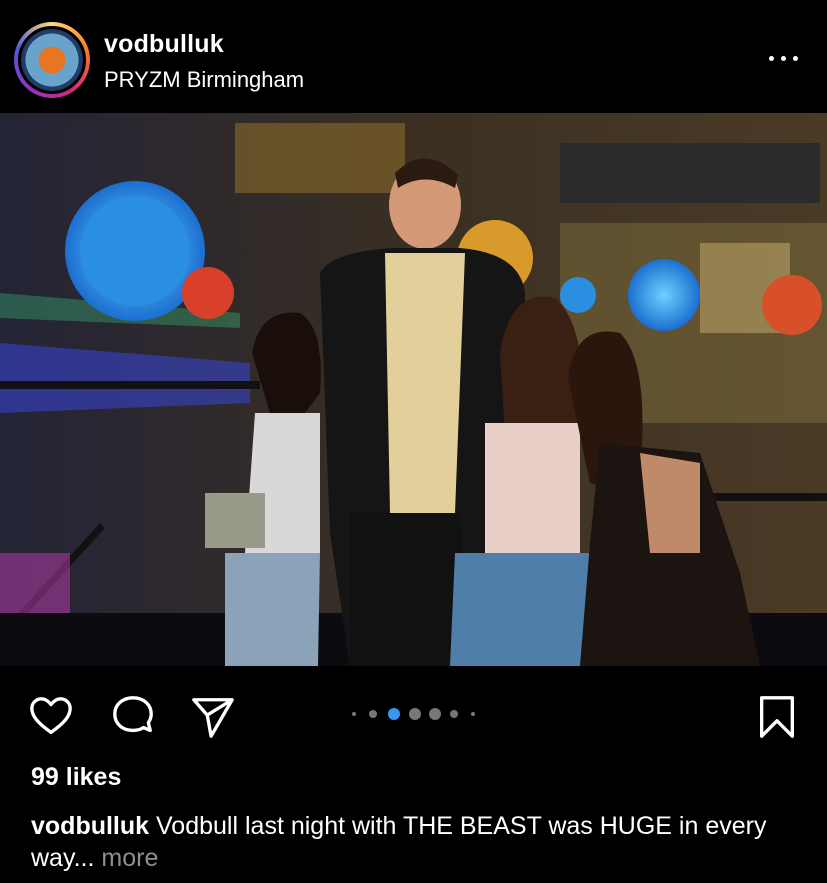 Image resolution: width=827 pixels, height=883 pixels. What do you see at coordinates (90, 826) in the screenshot?
I see `caption-username: vodbulluk` at bounding box center [90, 826].